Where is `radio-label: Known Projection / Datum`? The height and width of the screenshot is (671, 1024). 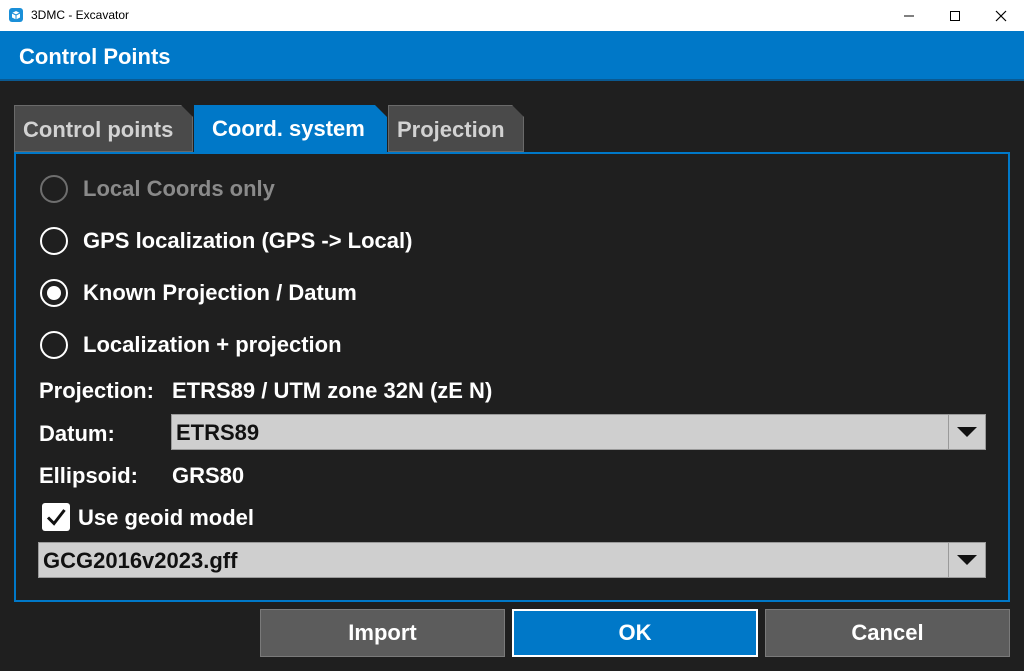
radio-label: Known Projection / Datum is located at coordinates (220, 292).